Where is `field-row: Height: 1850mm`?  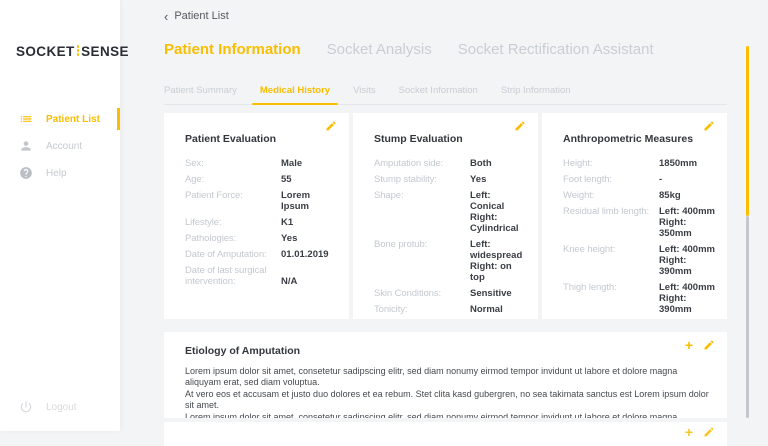
field-row: Height: 1850mm is located at coordinates (639, 163).